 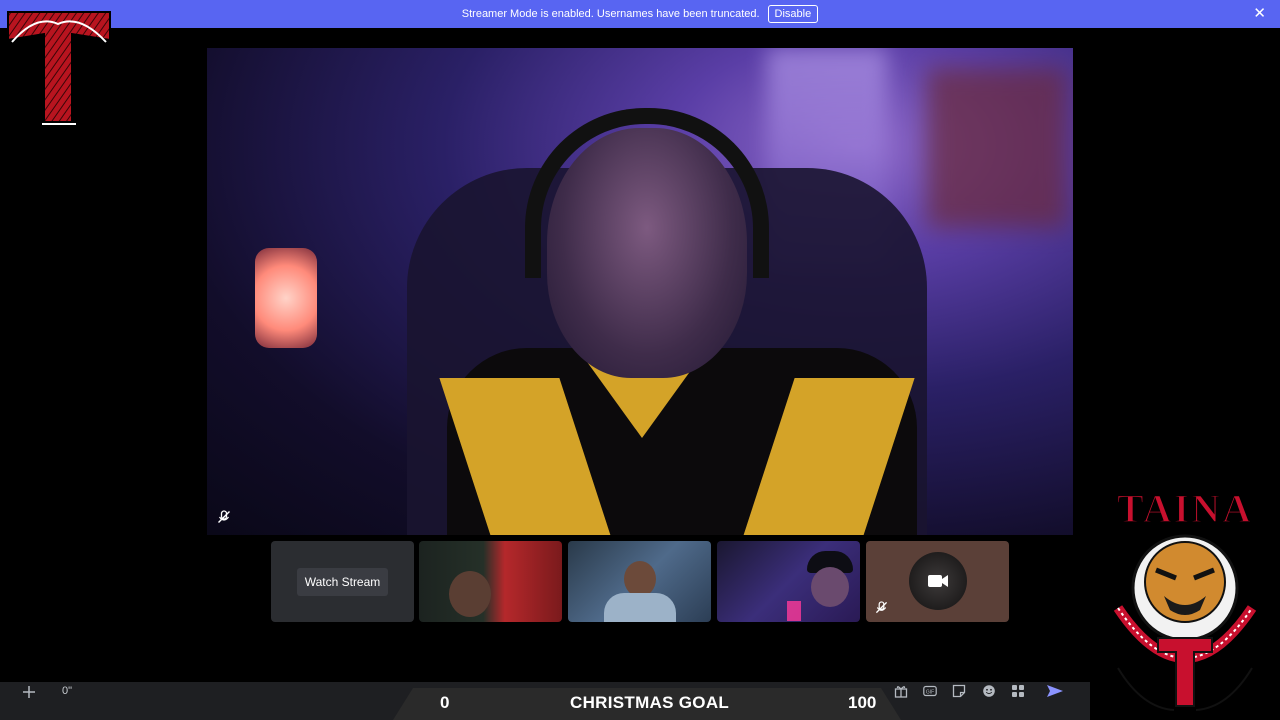 I want to click on stream-tile: Watch Stream, so click(x=342, y=581).